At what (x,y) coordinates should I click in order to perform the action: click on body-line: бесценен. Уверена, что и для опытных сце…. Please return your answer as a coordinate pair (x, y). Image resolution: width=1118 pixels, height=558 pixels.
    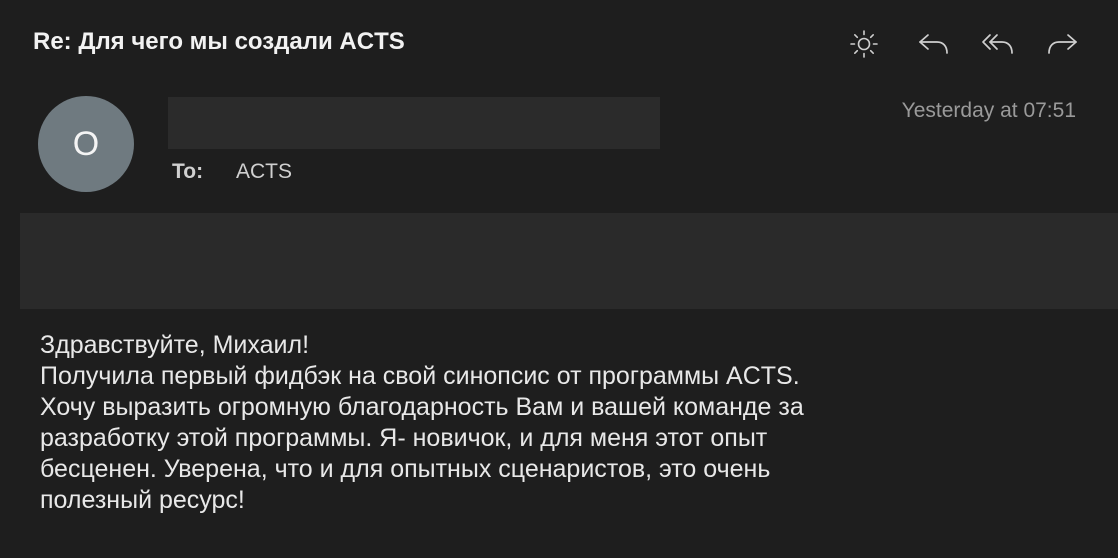
    Looking at the image, I should click on (405, 469).